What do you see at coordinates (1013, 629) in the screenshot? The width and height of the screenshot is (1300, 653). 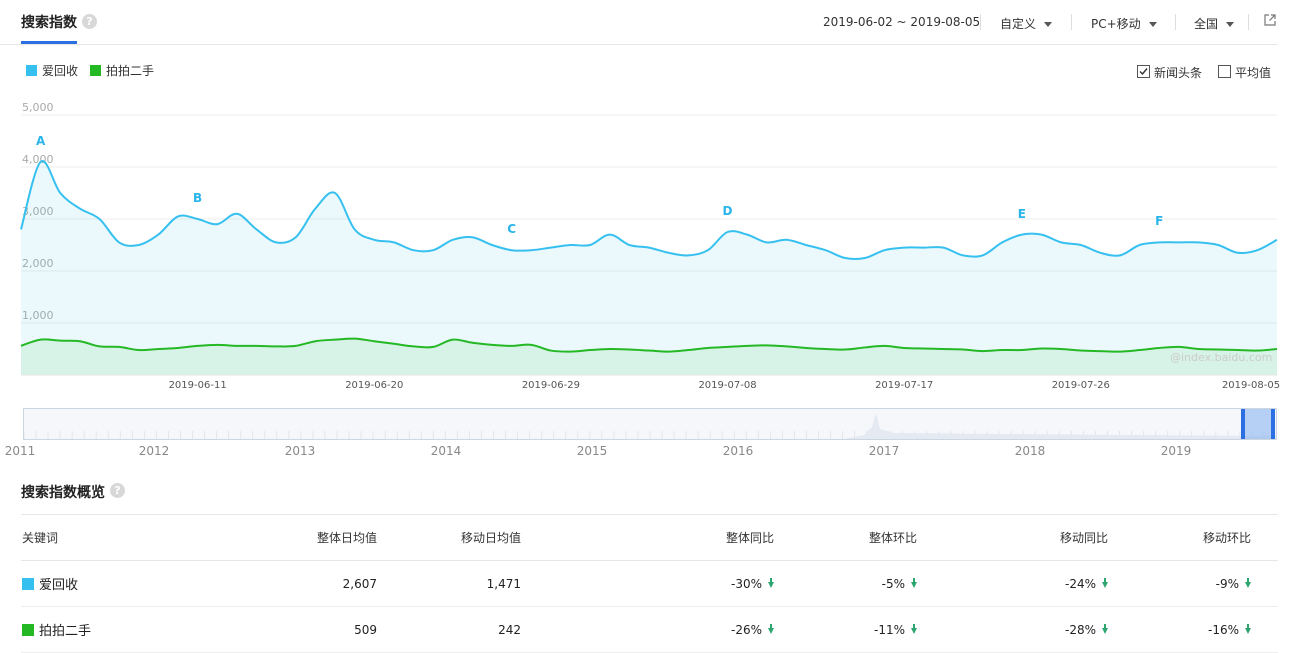 I see `mobile-yoy-cell: -28%` at bounding box center [1013, 629].